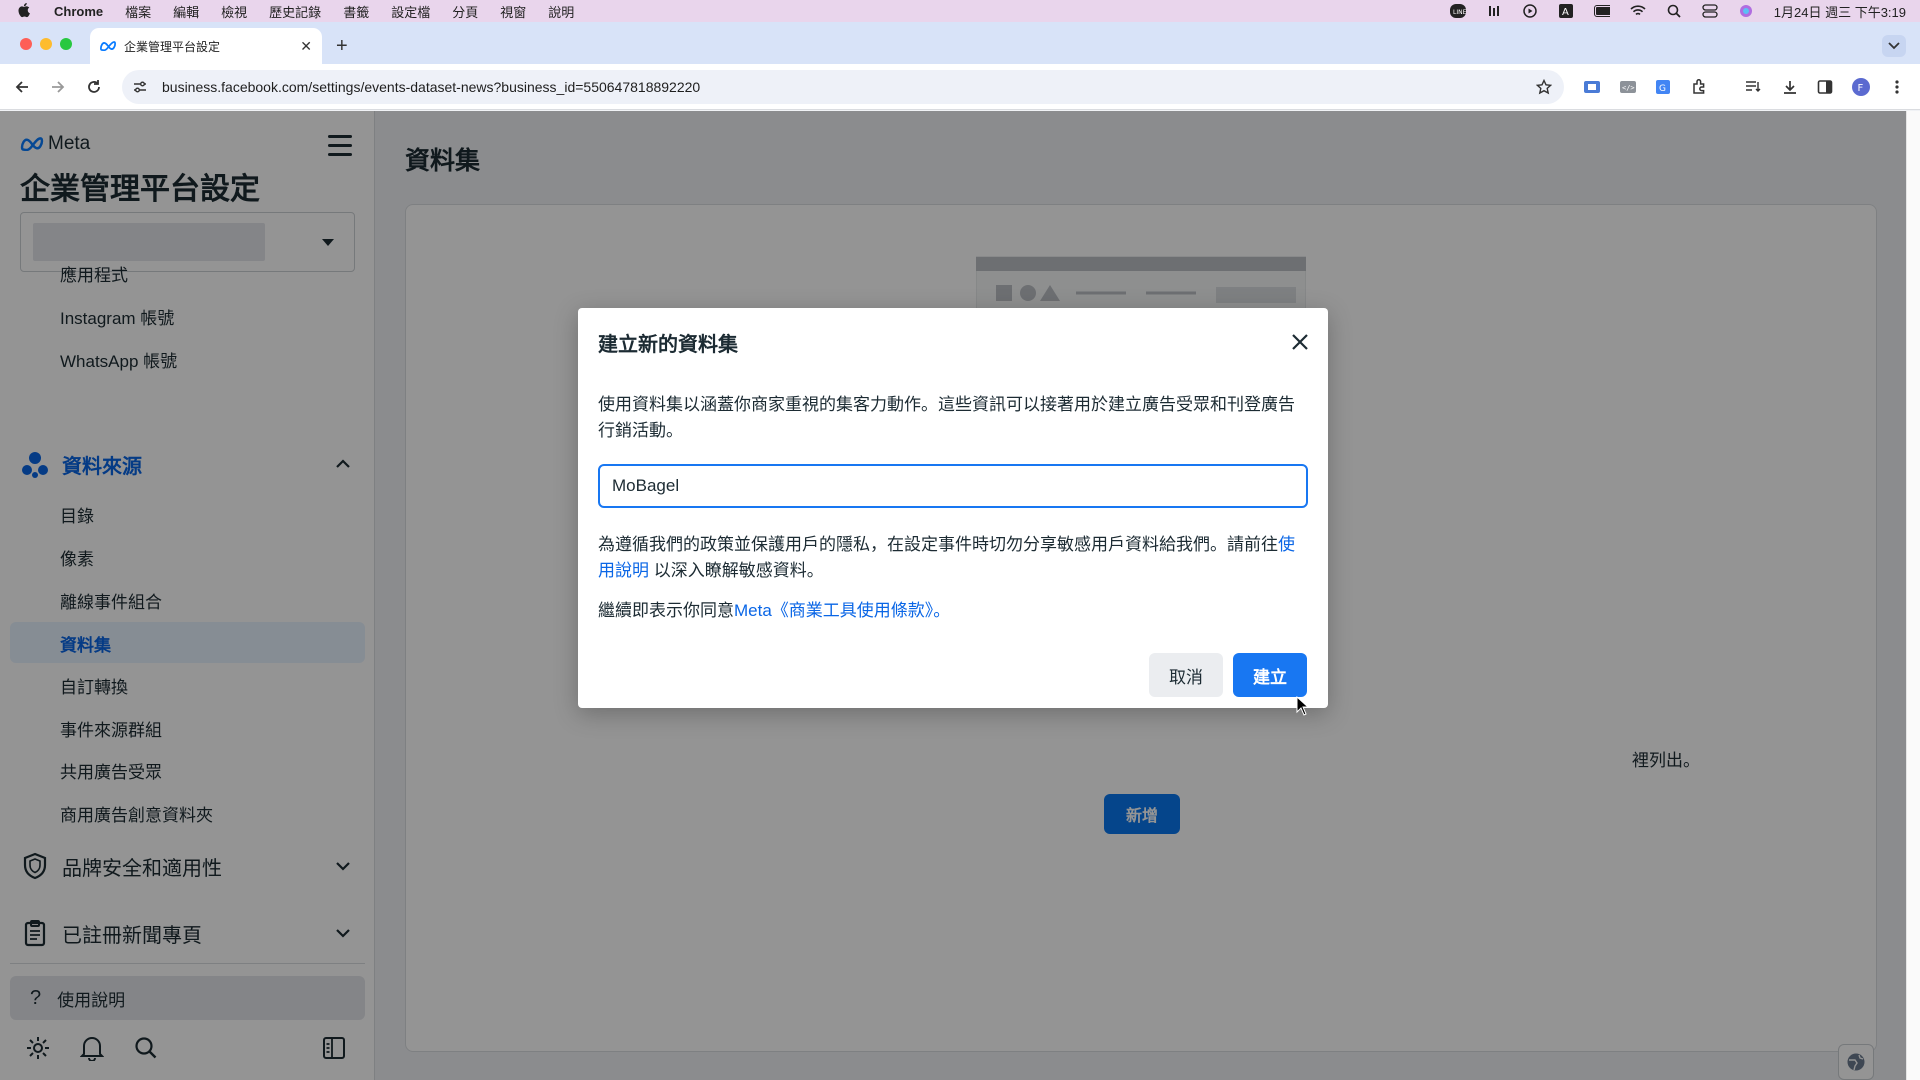 The image size is (1920, 1080). I want to click on svg-text: F, so click(1861, 88).